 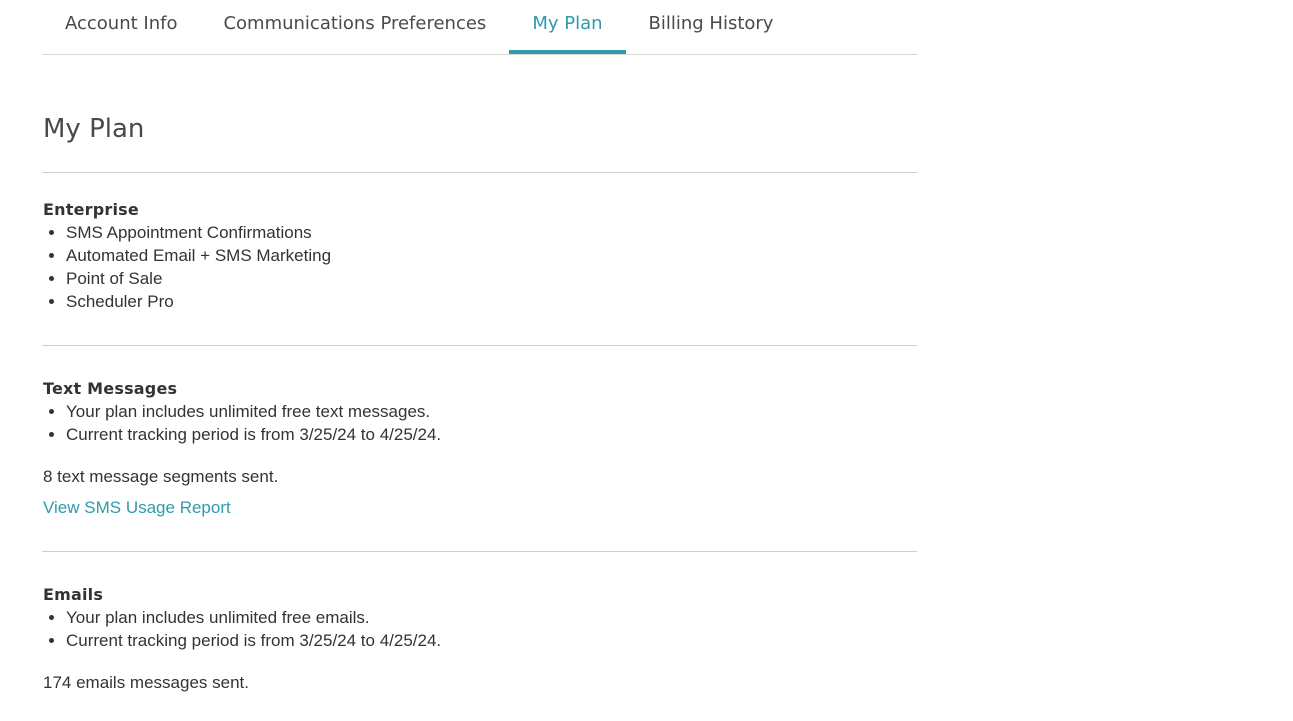 What do you see at coordinates (161, 476) in the screenshot?
I see `sms-sent-count: 8 text message segments sent.` at bounding box center [161, 476].